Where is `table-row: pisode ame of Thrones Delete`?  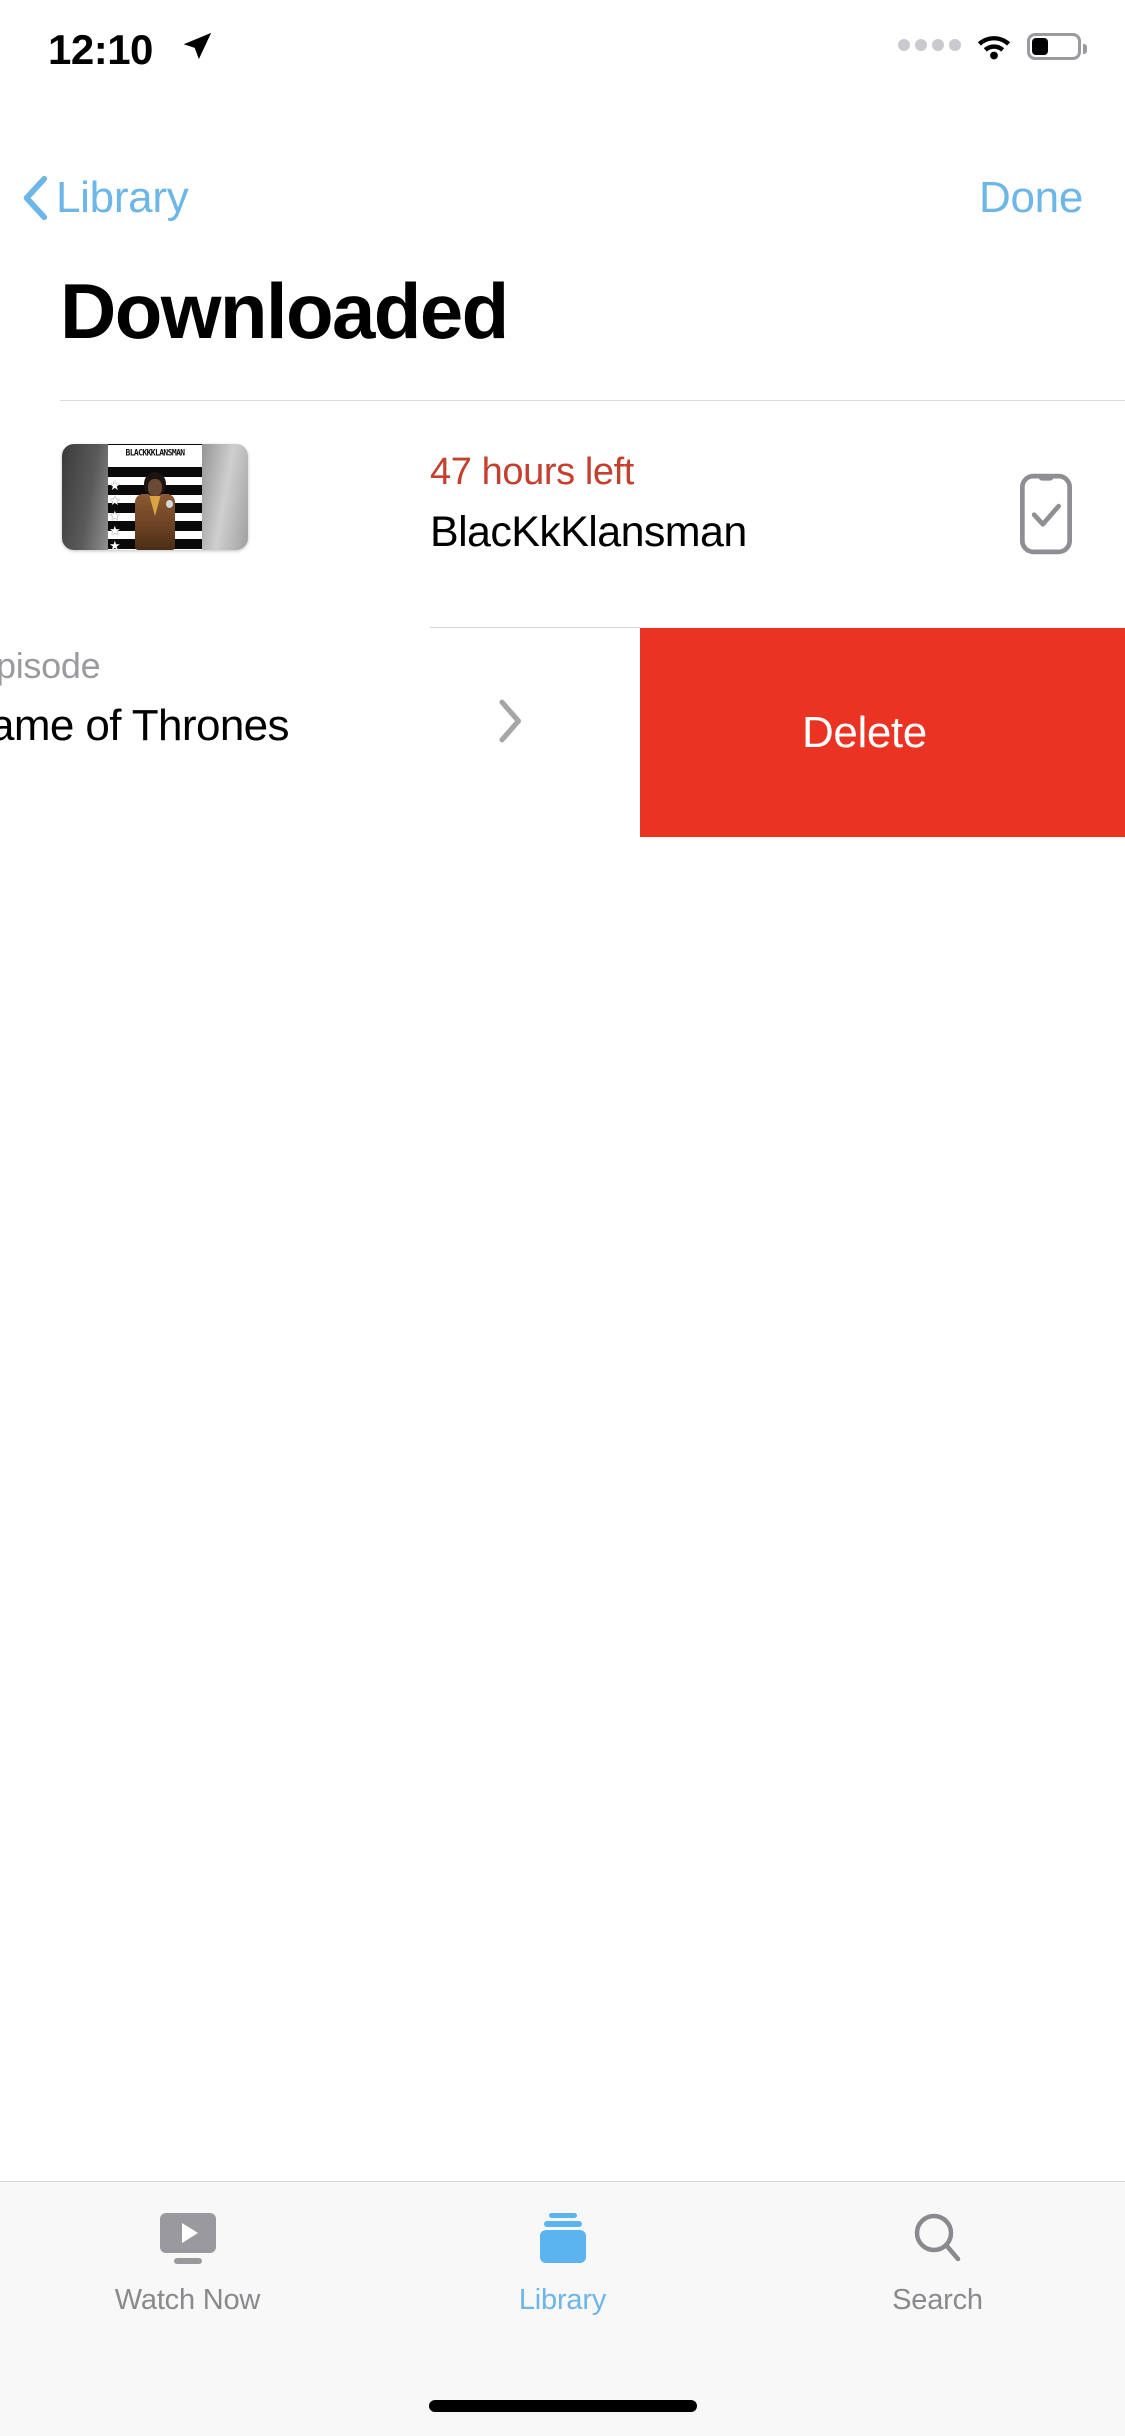 table-row: pisode ame of Thrones Delete is located at coordinates (562, 733).